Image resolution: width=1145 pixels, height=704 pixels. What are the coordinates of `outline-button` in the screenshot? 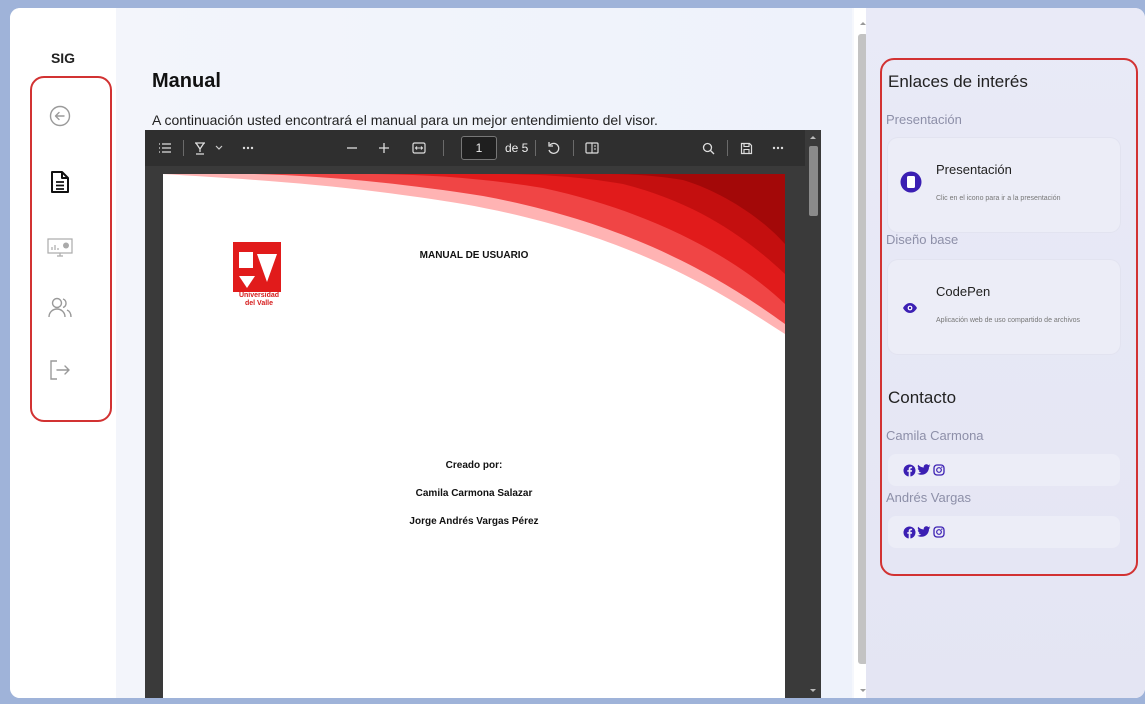 It's located at (165, 148).